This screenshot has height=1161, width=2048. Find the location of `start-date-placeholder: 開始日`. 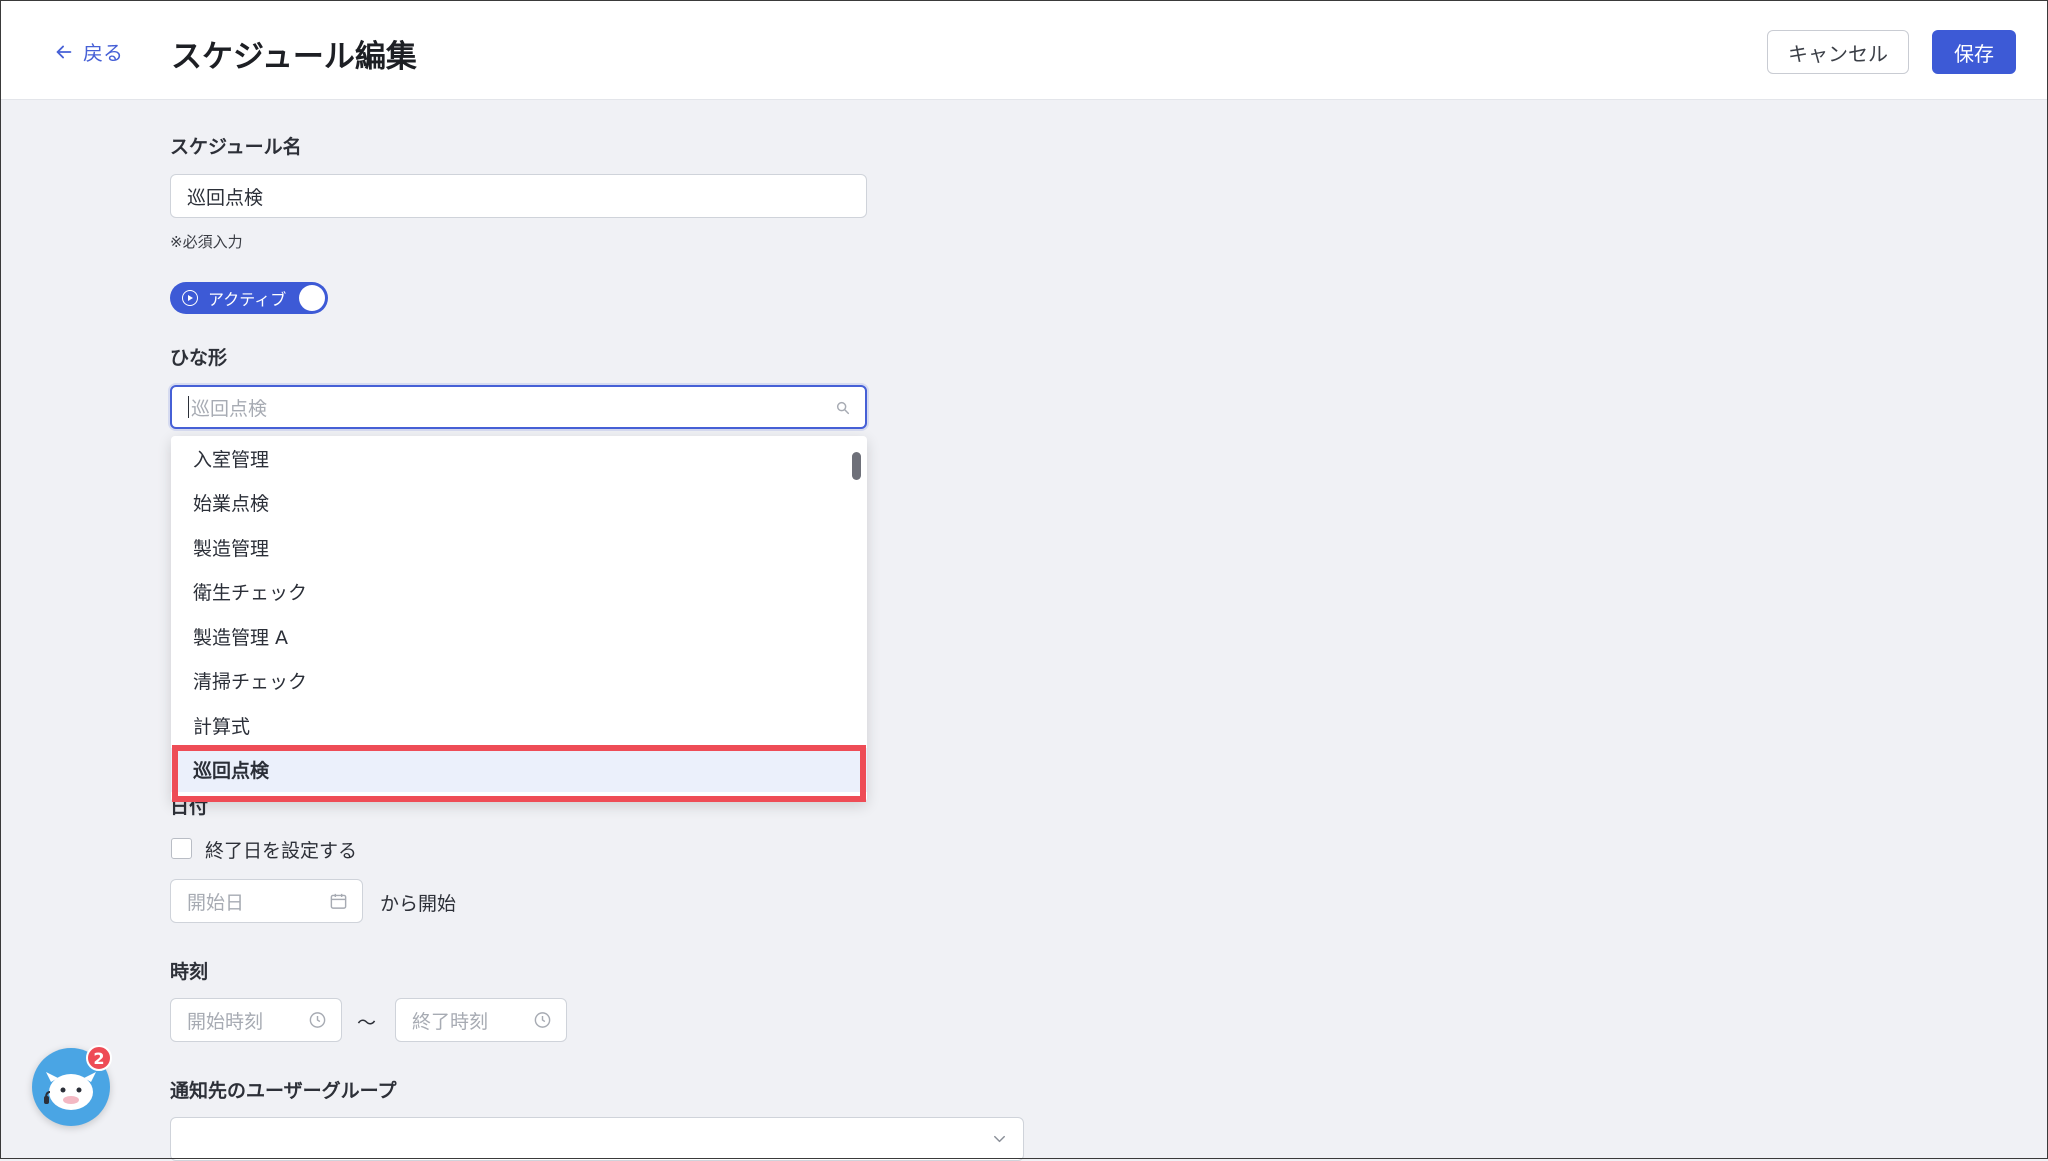

start-date-placeholder: 開始日 is located at coordinates (216, 902).